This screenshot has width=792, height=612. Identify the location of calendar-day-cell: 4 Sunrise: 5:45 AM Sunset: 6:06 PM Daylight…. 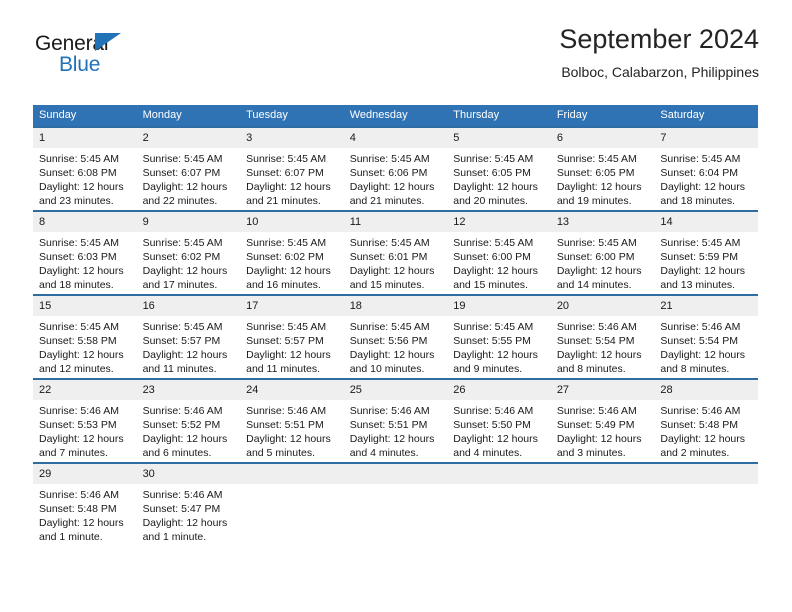
(395, 168).